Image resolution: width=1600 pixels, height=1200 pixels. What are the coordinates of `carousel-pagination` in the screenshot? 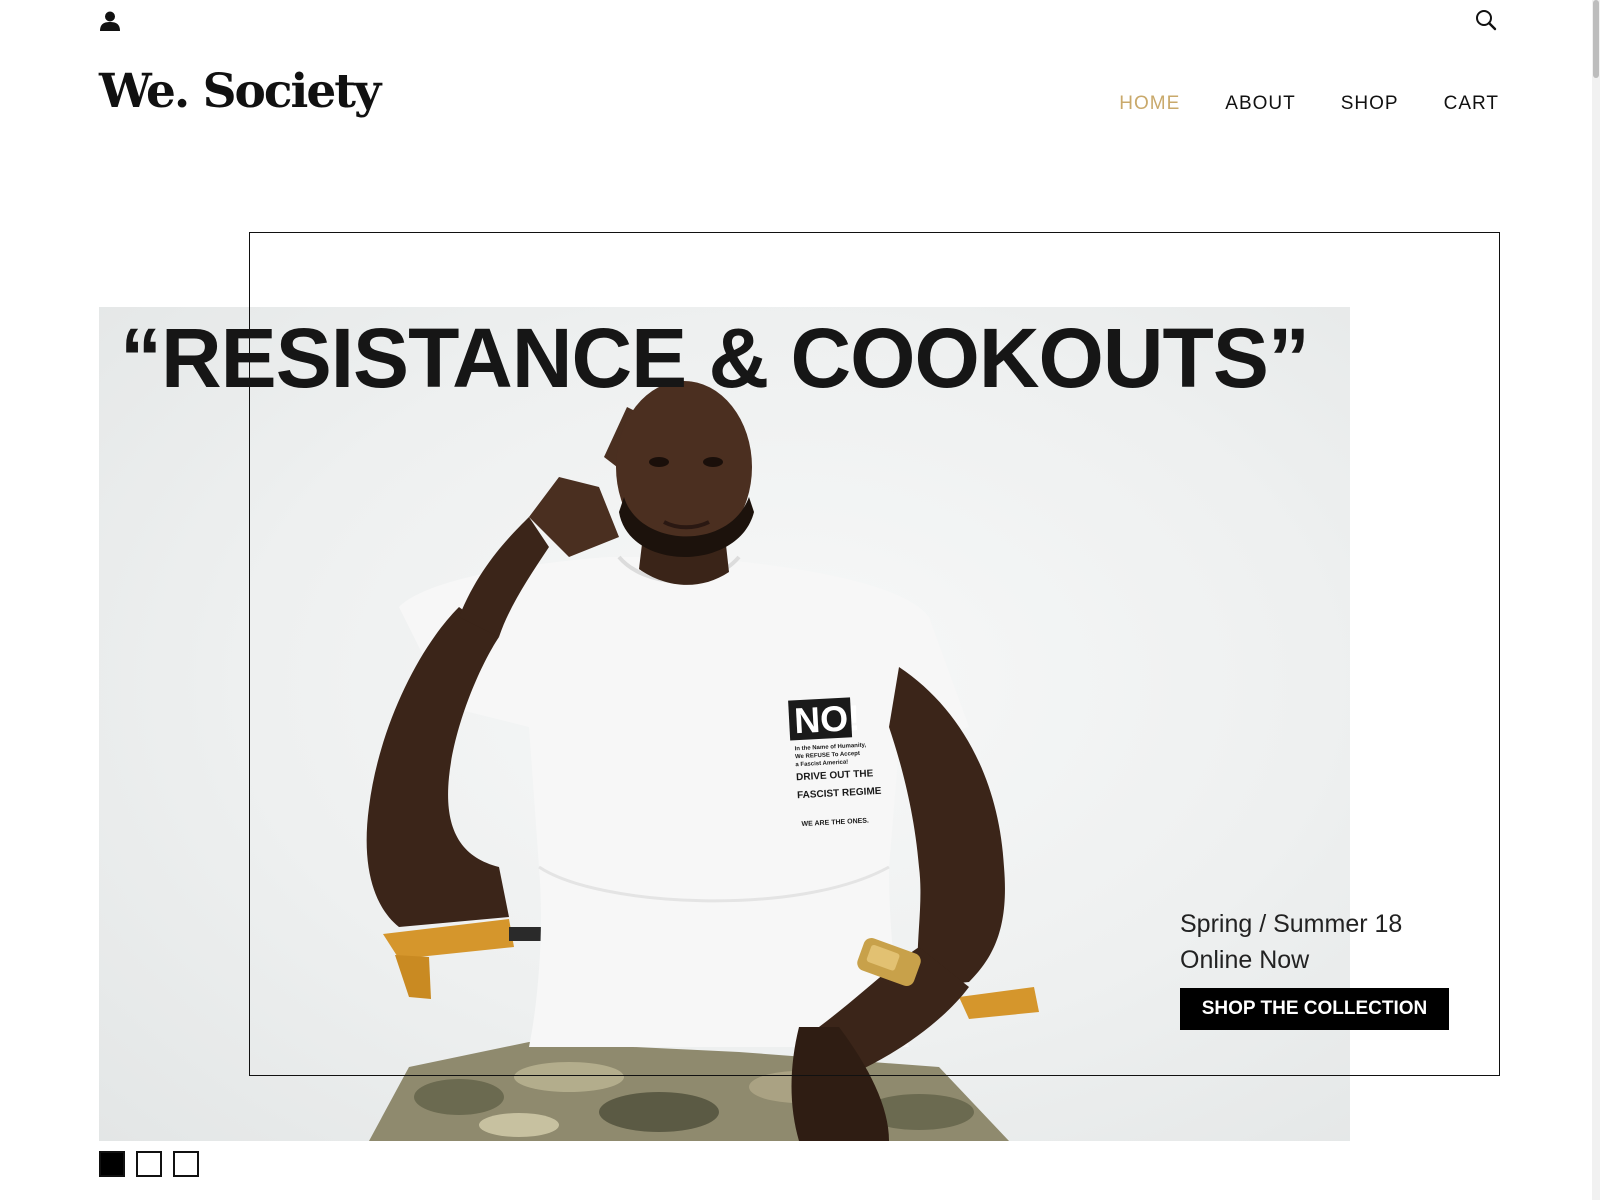 It's located at (149, 1164).